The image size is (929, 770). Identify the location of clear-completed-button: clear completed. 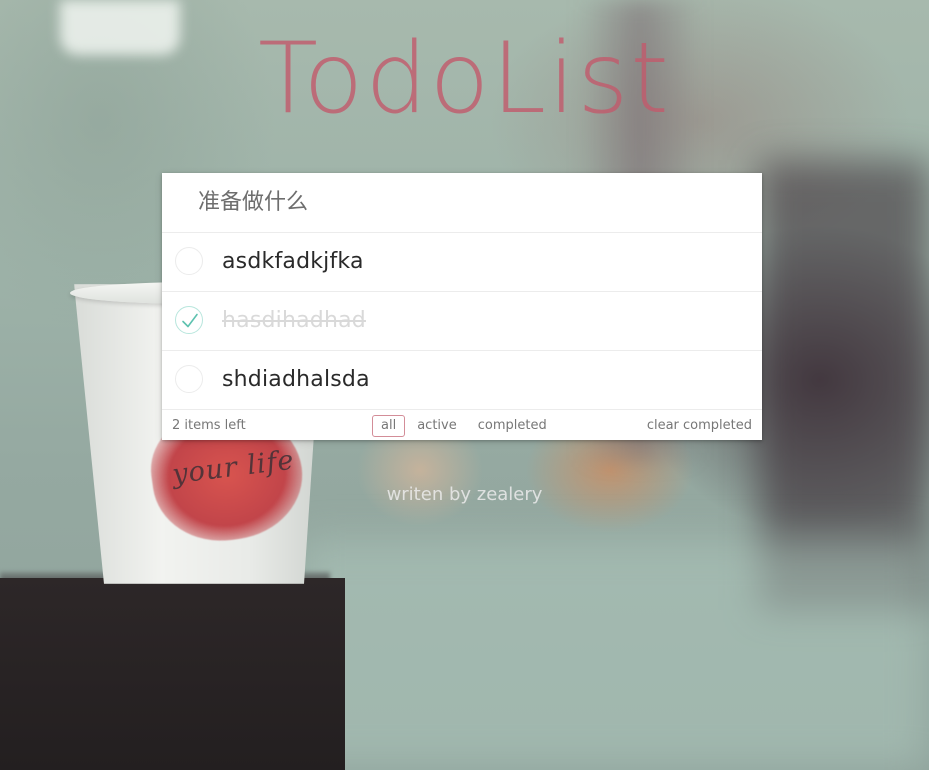
(699, 425).